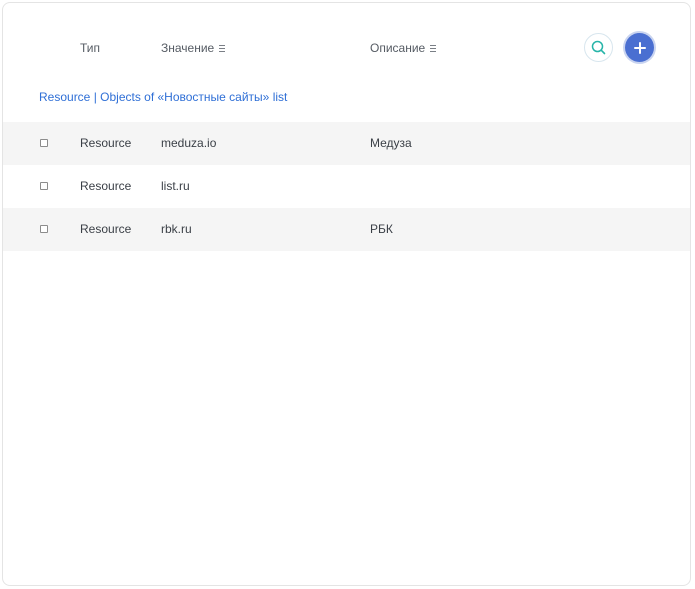 The width and height of the screenshot is (695, 589). I want to click on column-header-type-label: Тип, so click(90, 48).